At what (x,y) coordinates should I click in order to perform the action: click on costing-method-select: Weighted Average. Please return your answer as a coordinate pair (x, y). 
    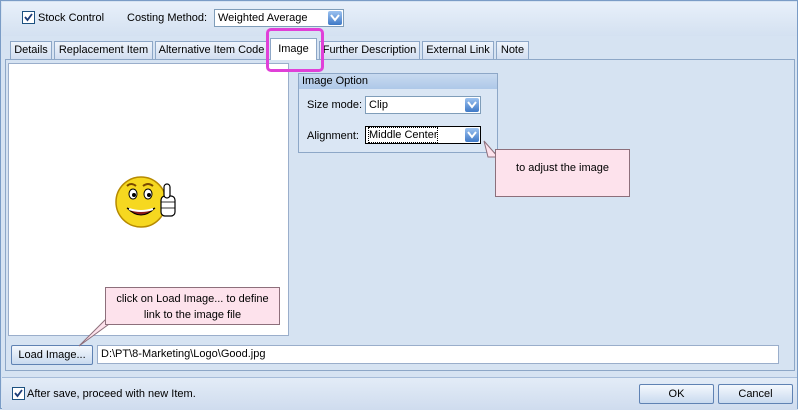
    Looking at the image, I should click on (279, 18).